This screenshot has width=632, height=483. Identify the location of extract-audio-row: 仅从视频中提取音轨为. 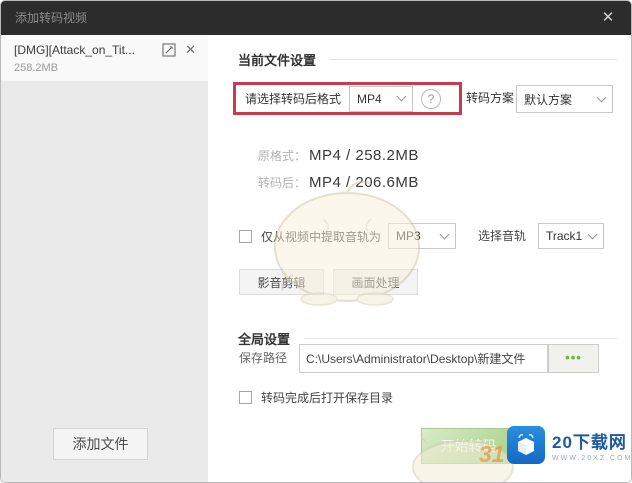
(310, 236).